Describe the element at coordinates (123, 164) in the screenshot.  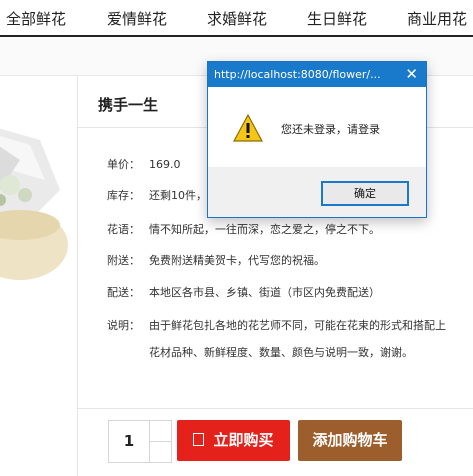
I see `price-label: 单价：` at that location.